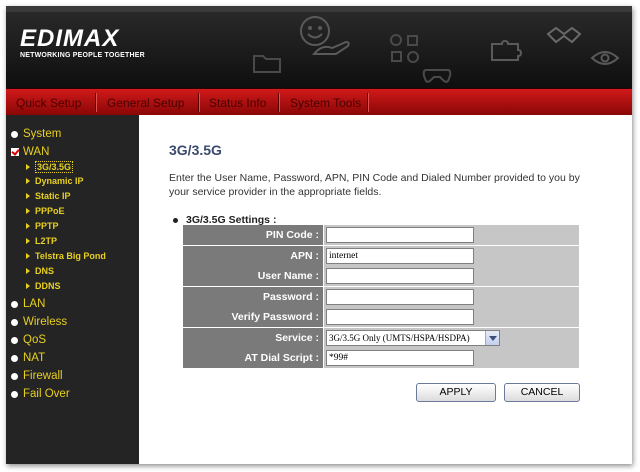  I want to click on form-row-user-name: User Name :, so click(381, 276).